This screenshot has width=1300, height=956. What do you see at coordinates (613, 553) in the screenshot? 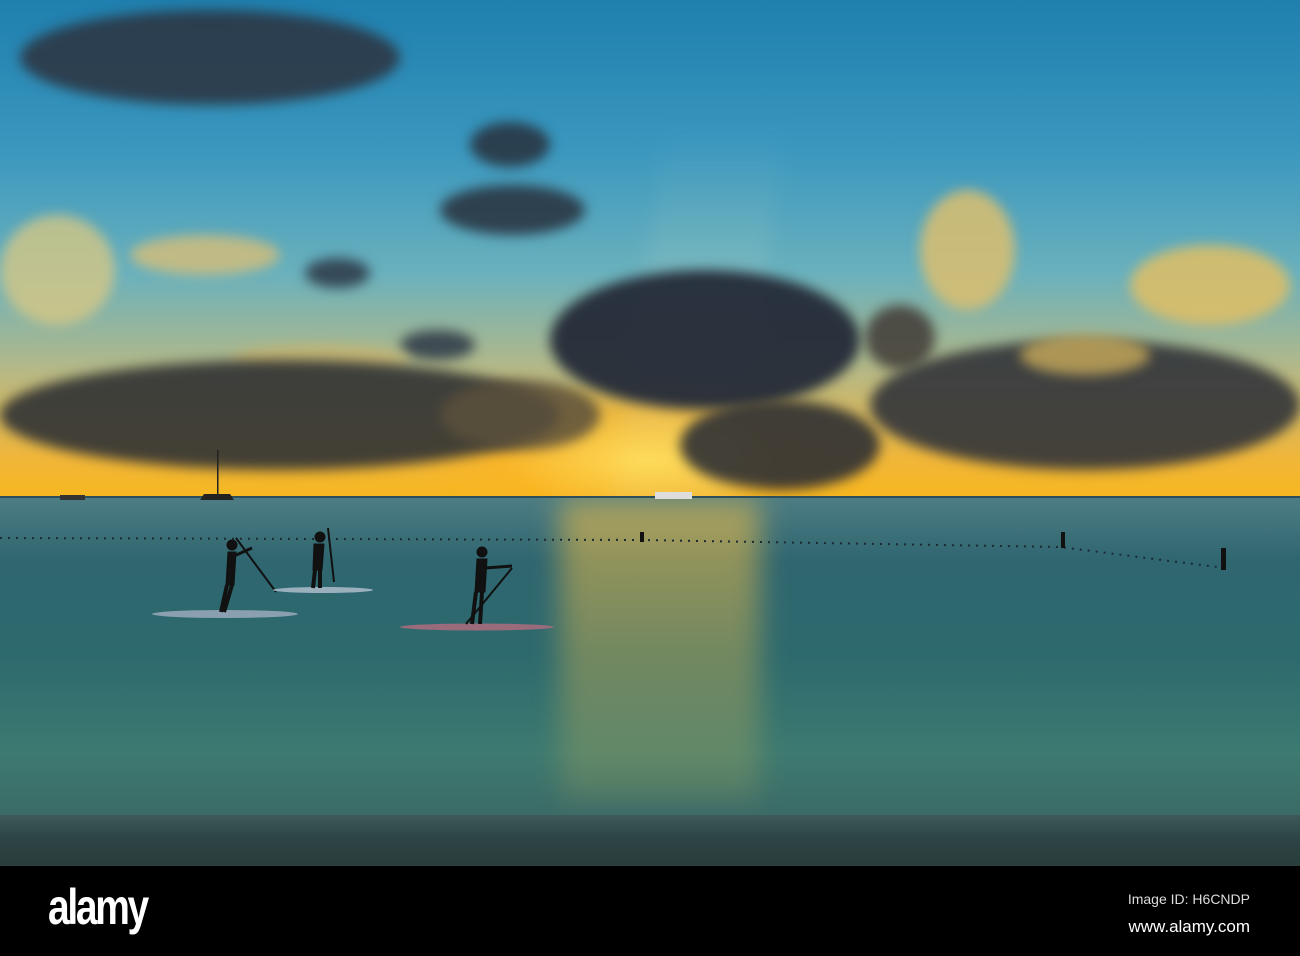
I see `buoy-line` at bounding box center [613, 553].